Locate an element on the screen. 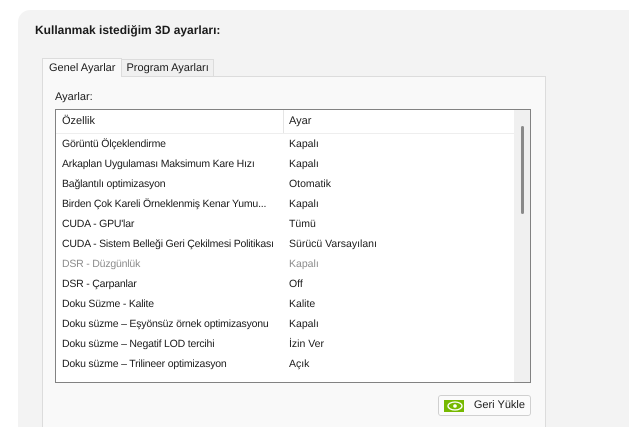 Image resolution: width=629 pixels, height=427 pixels. setting-value: Otomatik is located at coordinates (308, 185).